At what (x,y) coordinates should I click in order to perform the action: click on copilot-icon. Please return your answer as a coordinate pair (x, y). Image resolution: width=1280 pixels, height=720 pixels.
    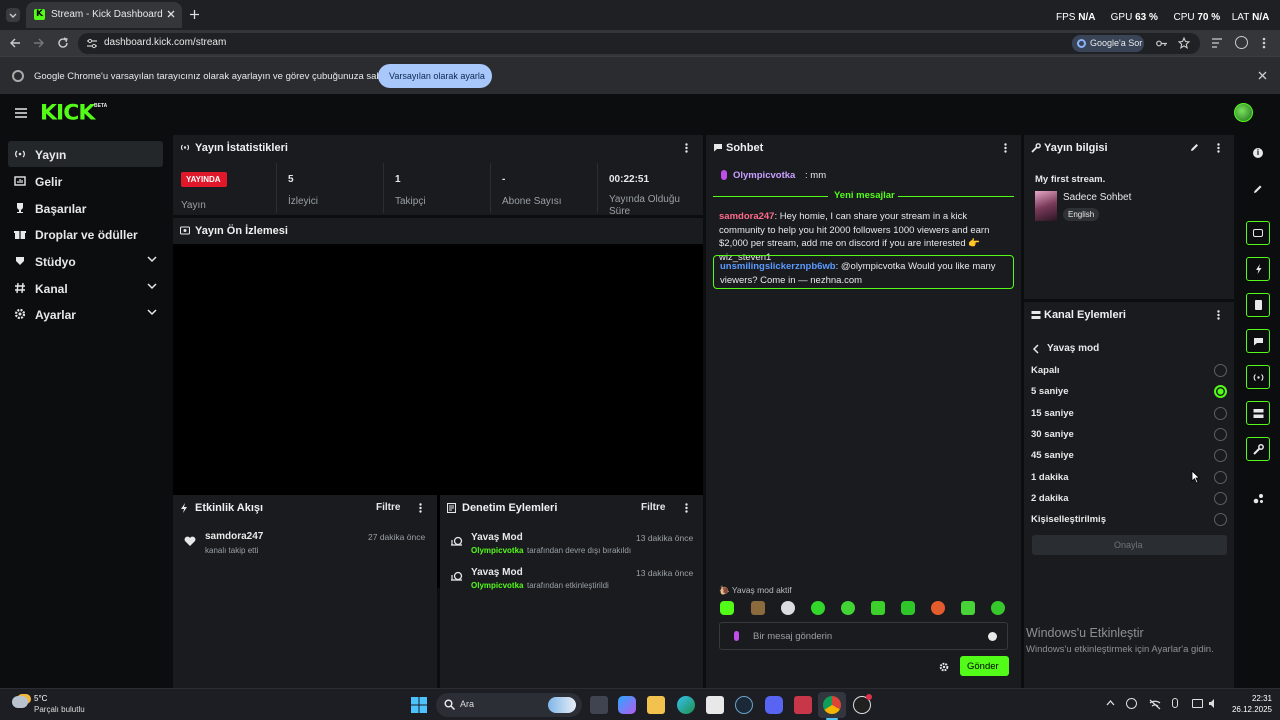
    Looking at the image, I should click on (627, 705).